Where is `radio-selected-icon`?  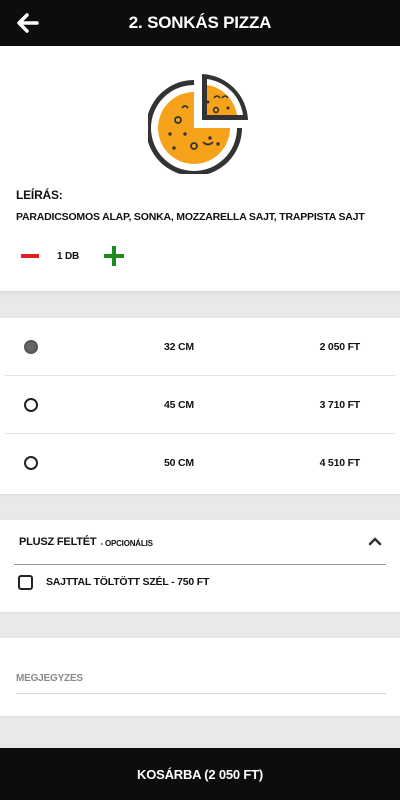
radio-selected-icon is located at coordinates (31, 346).